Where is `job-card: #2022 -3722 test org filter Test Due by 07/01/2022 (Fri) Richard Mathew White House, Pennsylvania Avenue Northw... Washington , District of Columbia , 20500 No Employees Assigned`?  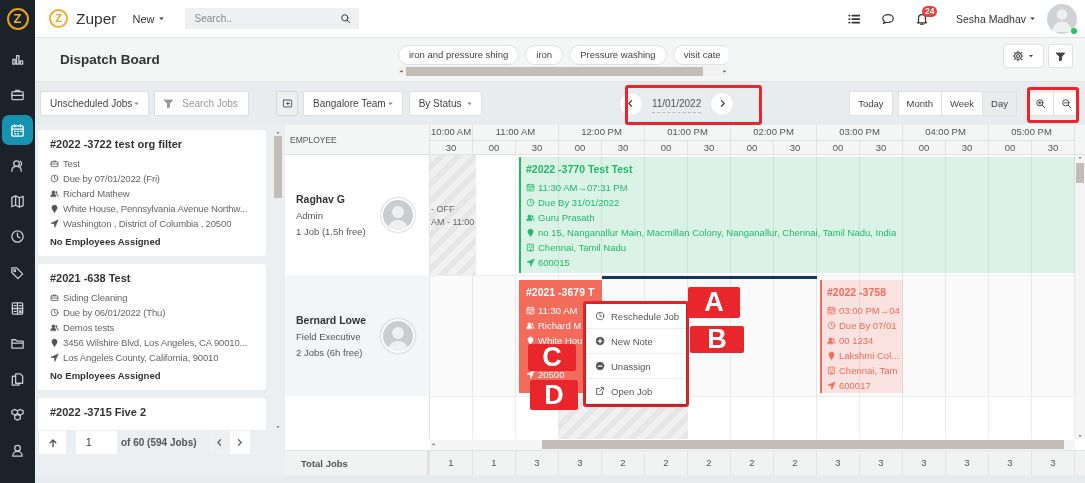 job-card: #2022 -3722 test org filter Test Due by 07/01/2022 (Fri) Richard Mathew White House, Pennsylvania Avenue Northw... Washington , District of Columbia , 20500 No Employees Assigned is located at coordinates (152, 193).